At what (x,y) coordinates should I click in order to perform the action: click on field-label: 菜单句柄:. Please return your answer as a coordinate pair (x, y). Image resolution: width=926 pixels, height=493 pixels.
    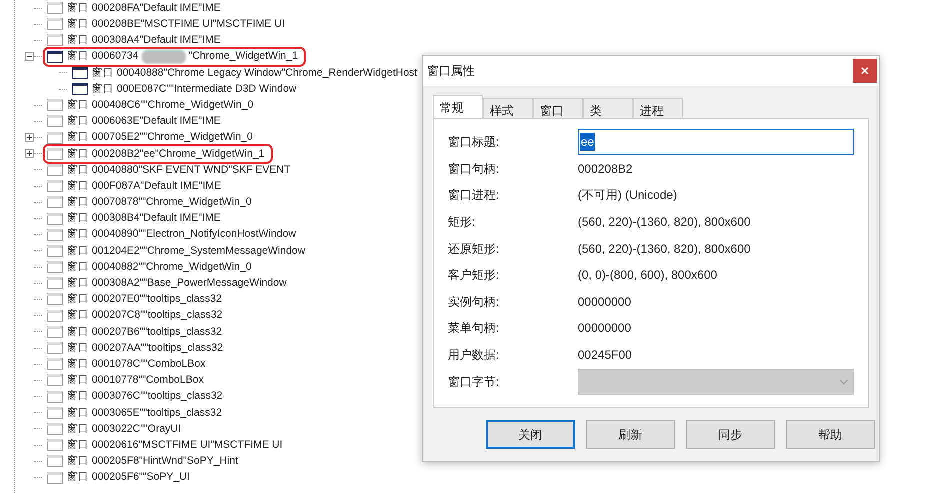
    Looking at the image, I should click on (474, 329).